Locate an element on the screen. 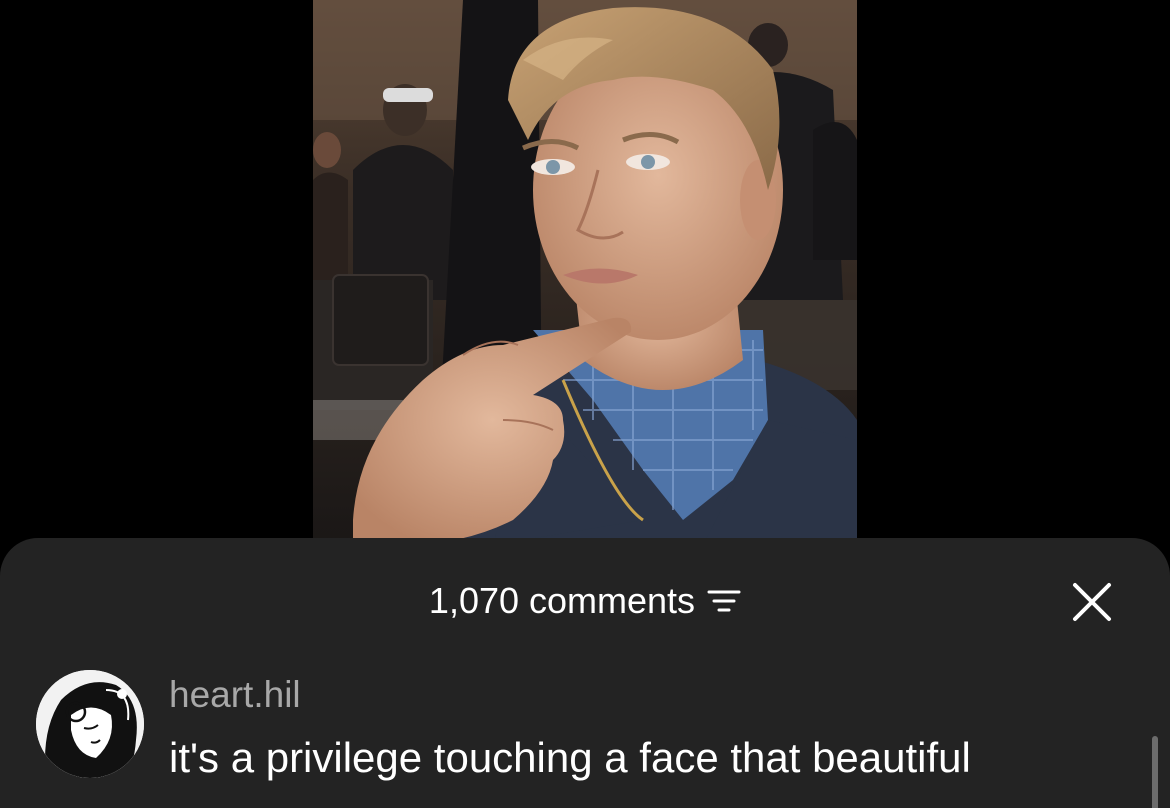 This screenshot has height=808, width=1170. close-icon is located at coordinates (1092, 602).